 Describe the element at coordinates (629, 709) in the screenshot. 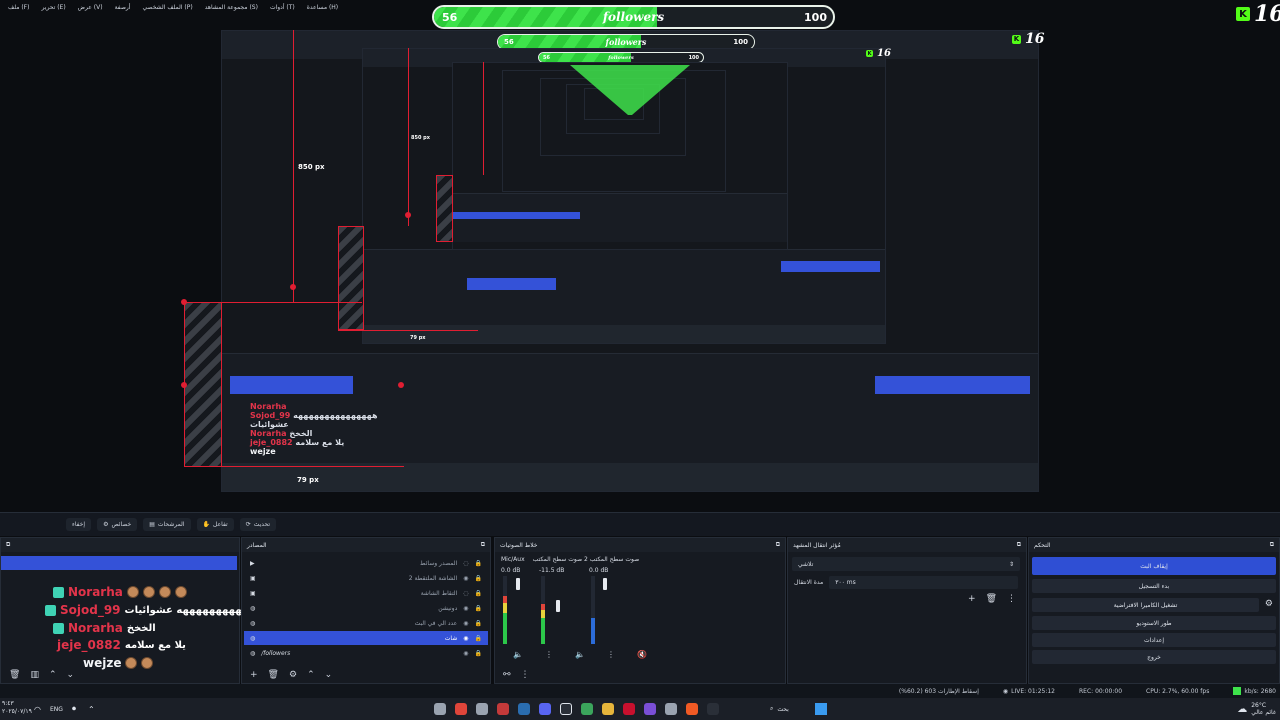

I see `acrobat-icon` at that location.